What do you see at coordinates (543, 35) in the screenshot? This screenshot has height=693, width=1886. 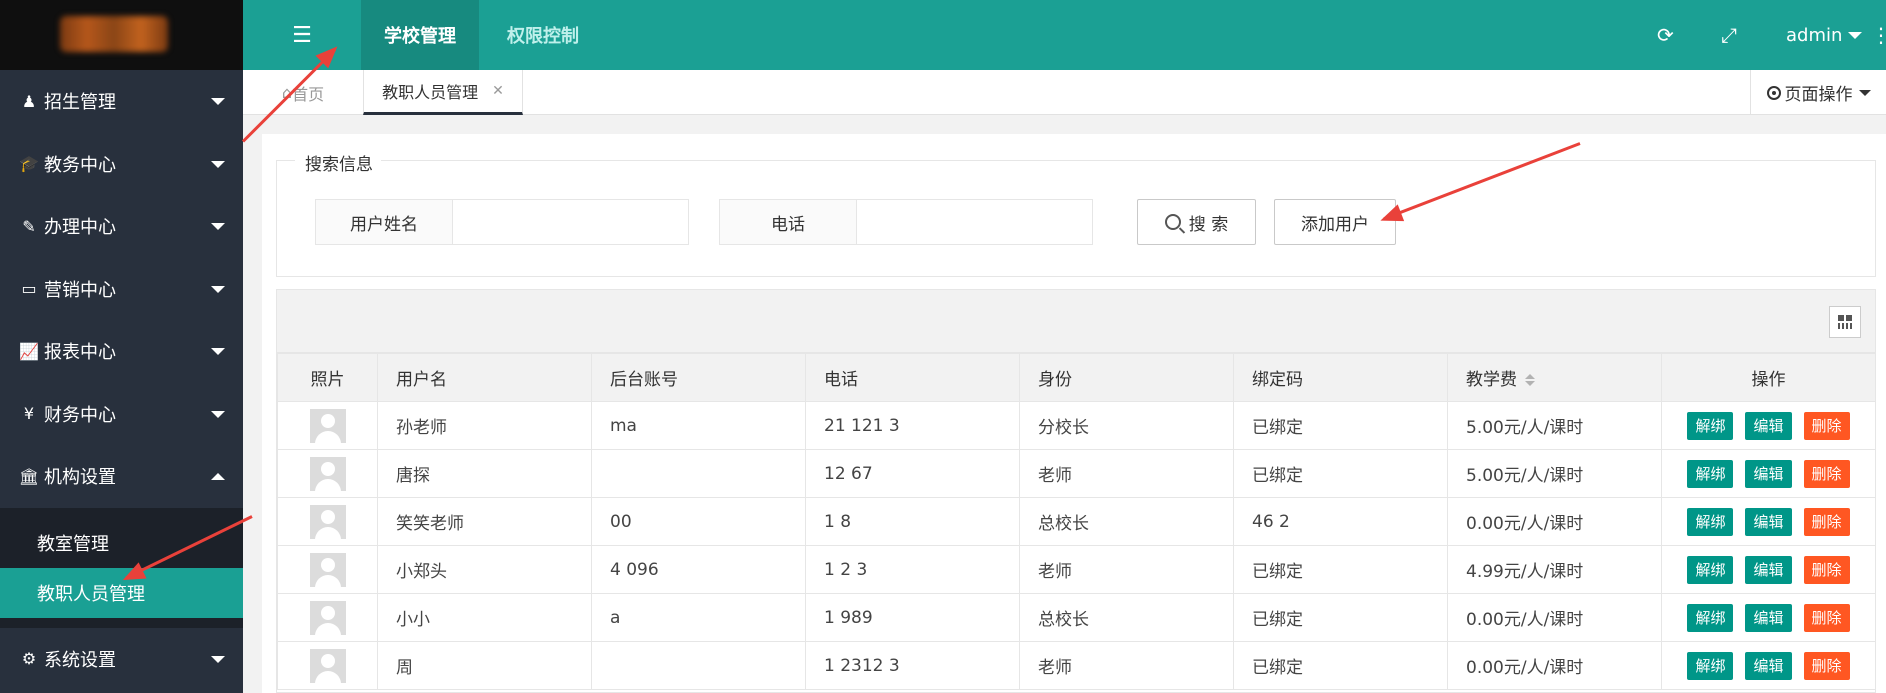 I see `tab-permission-control: 权限控制` at bounding box center [543, 35].